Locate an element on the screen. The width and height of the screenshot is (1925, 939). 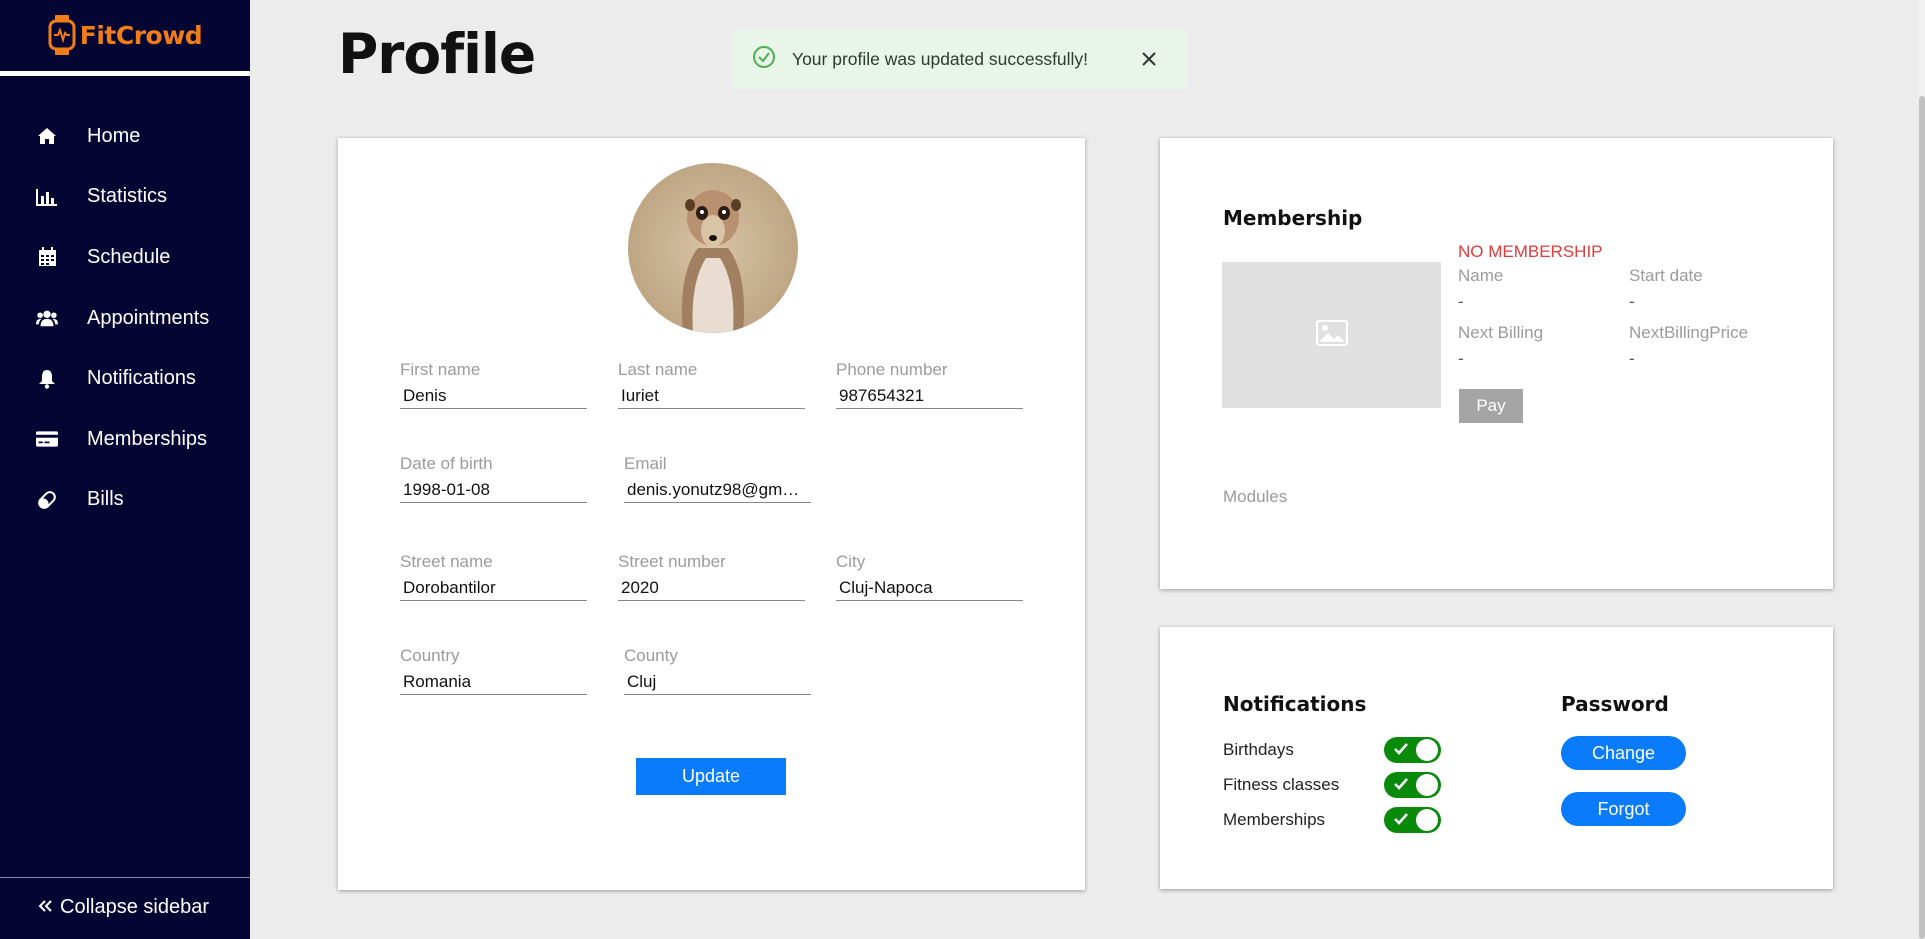
image-icon is located at coordinates (1331, 335).